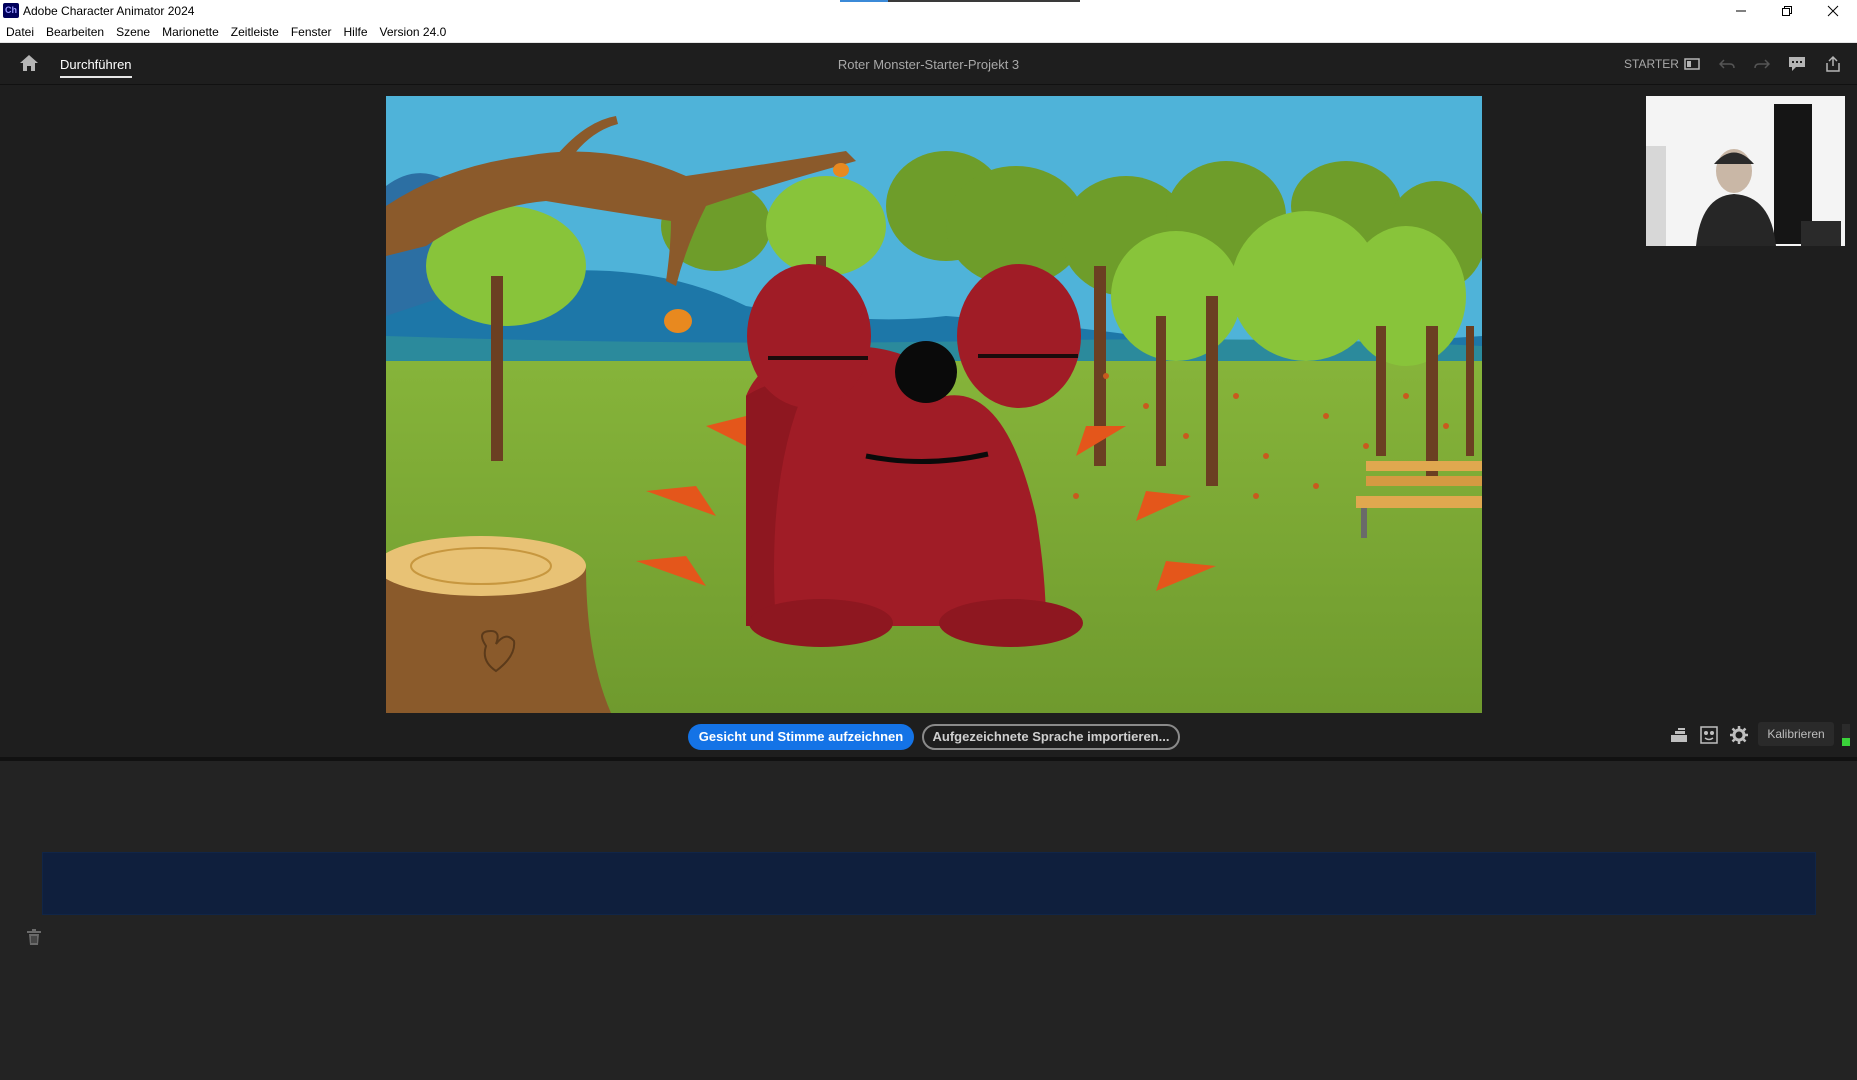  I want to click on layout-button, so click(1692, 64).